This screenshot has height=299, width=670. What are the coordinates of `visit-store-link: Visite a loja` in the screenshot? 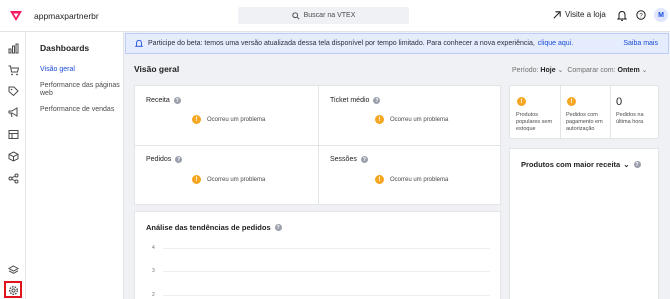 It's located at (579, 14).